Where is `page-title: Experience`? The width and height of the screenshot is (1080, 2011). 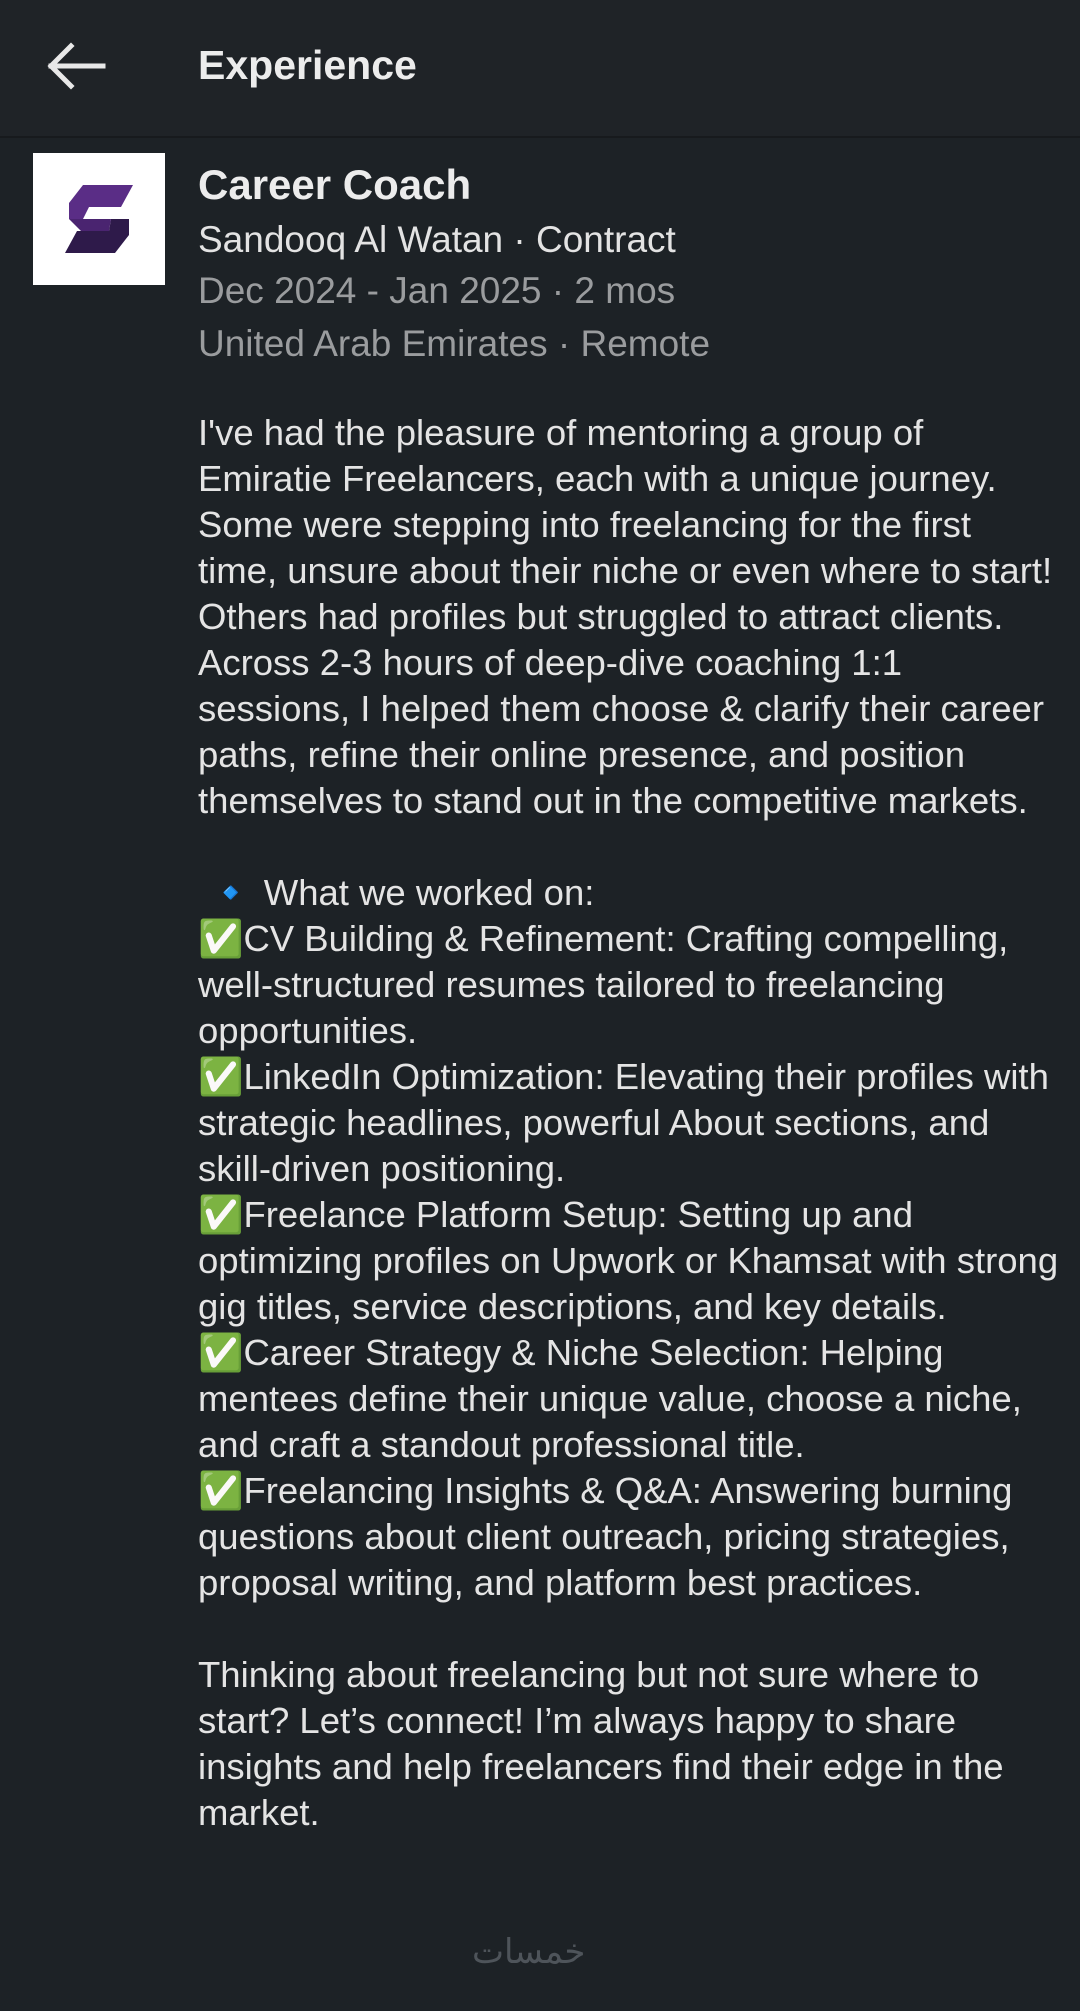 page-title: Experience is located at coordinates (307, 65).